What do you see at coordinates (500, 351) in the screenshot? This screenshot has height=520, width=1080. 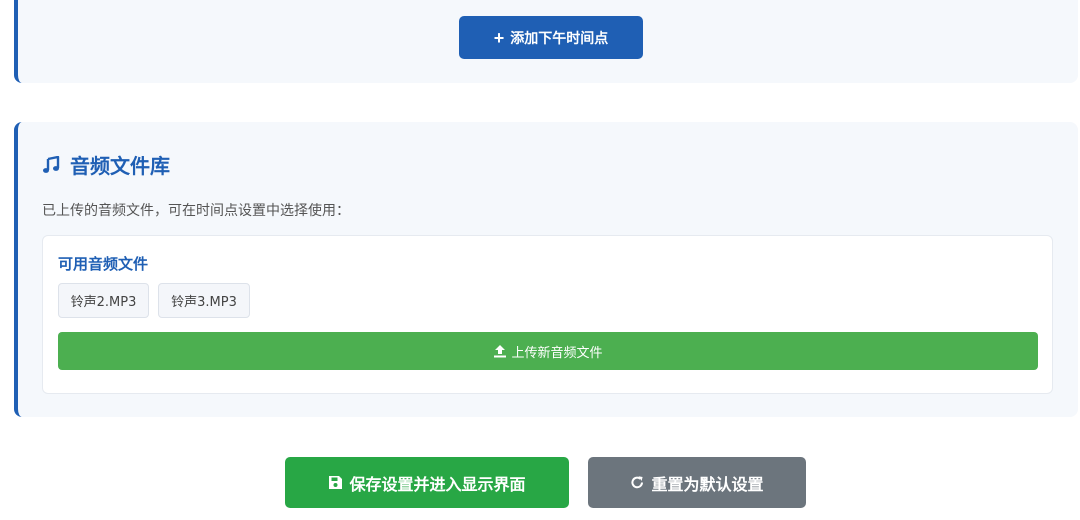 I see `upload-icon` at bounding box center [500, 351].